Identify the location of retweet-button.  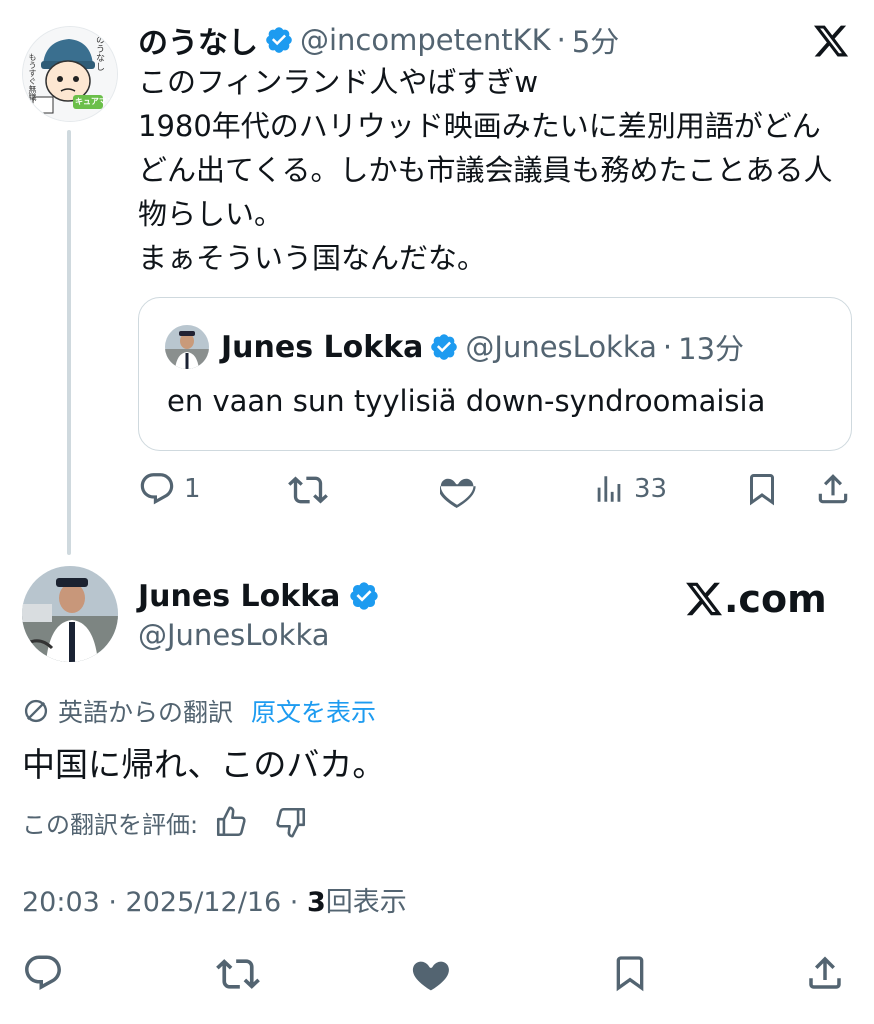
(308, 490).